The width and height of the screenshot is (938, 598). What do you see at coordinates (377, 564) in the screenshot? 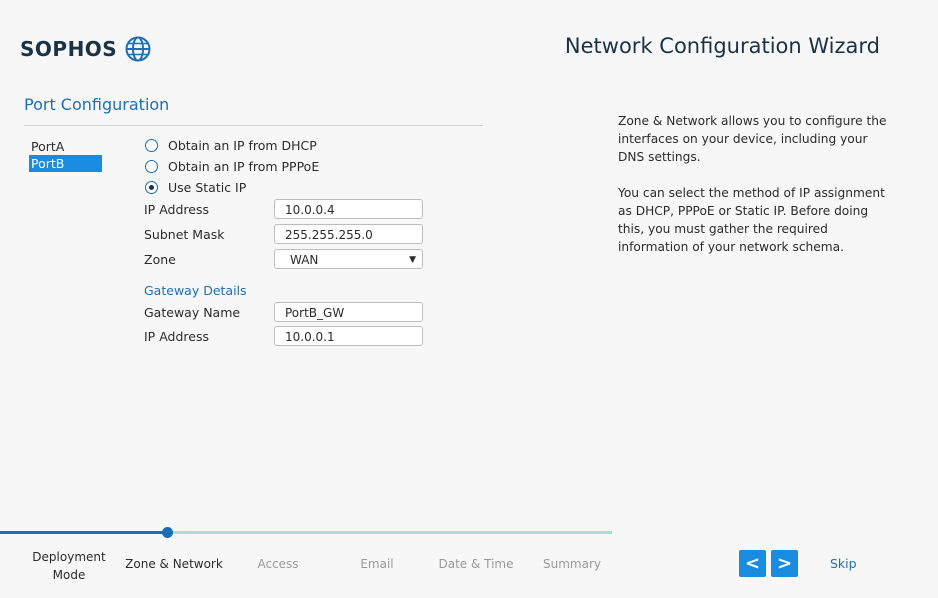
I see `step-email: Email` at bounding box center [377, 564].